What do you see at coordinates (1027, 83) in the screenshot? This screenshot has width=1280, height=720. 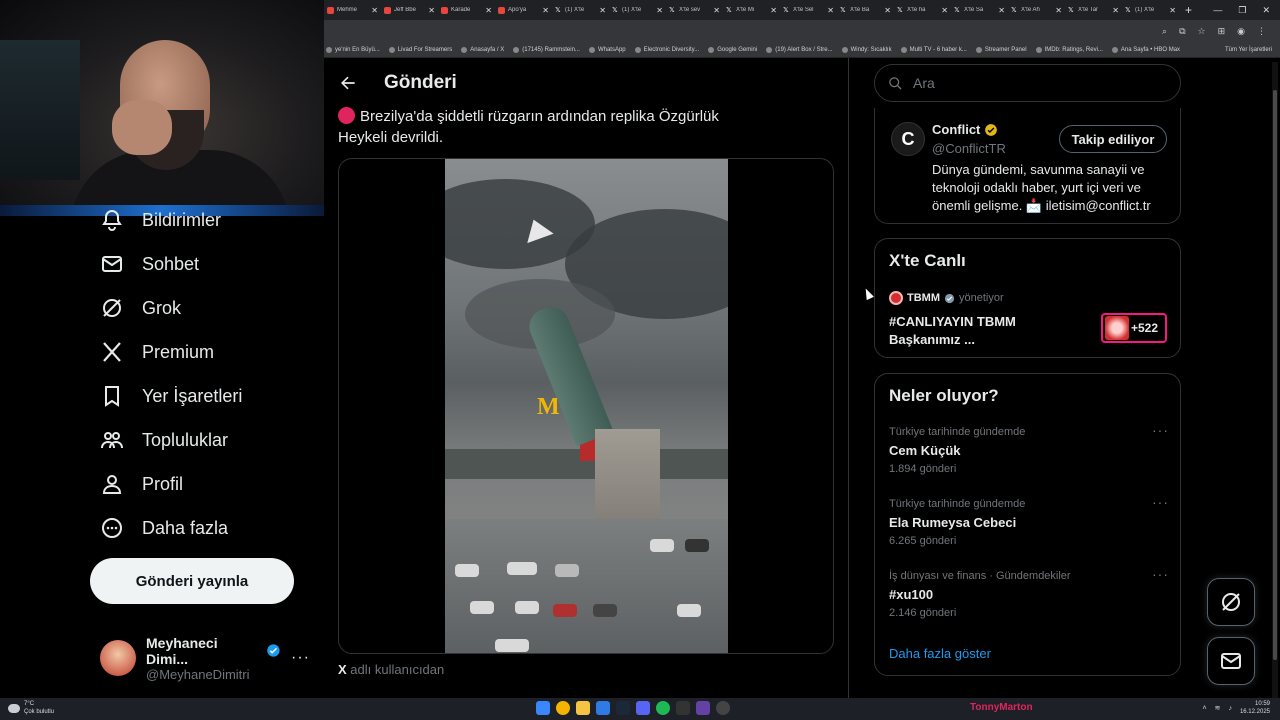 I see `search-input: Ara` at bounding box center [1027, 83].